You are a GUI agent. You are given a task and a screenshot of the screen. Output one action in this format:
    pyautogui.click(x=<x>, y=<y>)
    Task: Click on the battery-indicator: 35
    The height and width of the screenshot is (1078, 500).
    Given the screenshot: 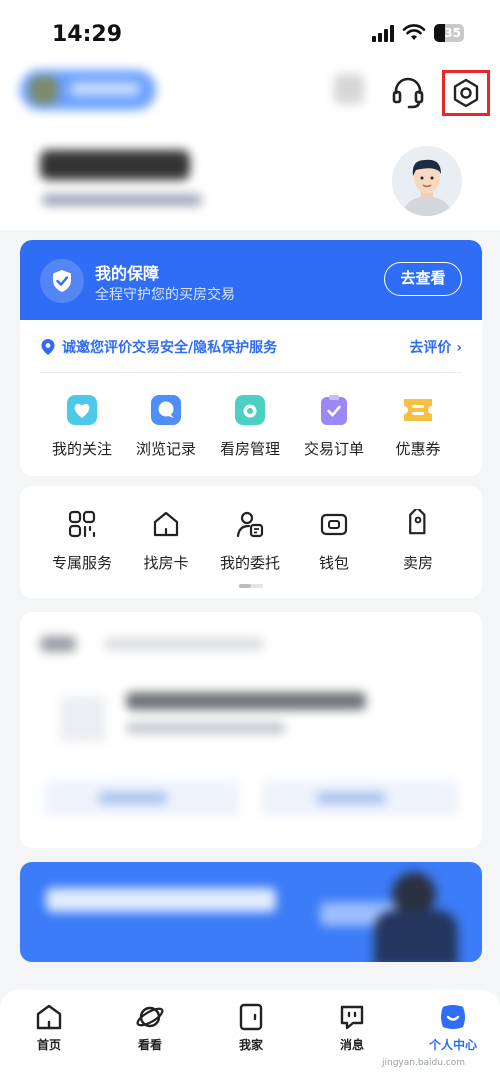 What is the action you would take?
    pyautogui.click(x=449, y=33)
    